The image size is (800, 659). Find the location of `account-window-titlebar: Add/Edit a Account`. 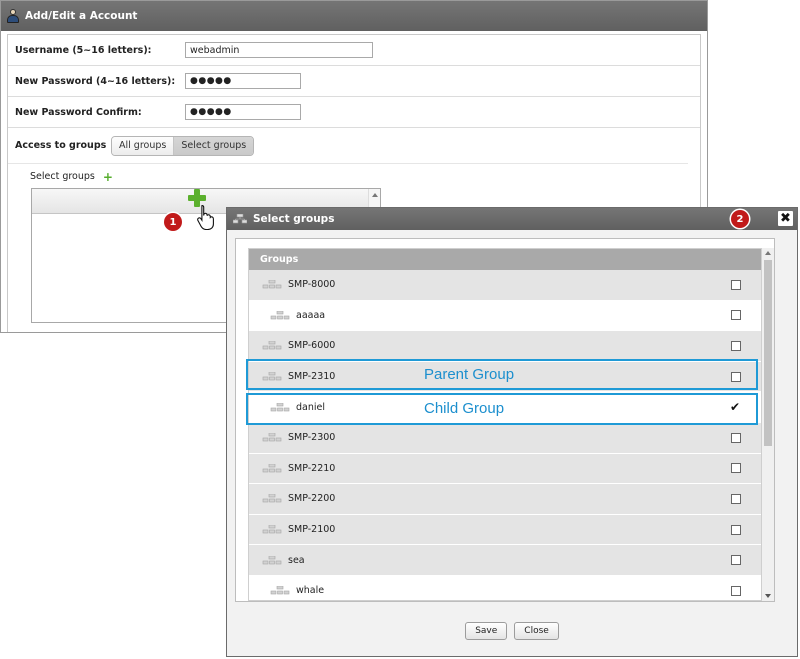

account-window-titlebar: Add/Edit a Account is located at coordinates (354, 16).